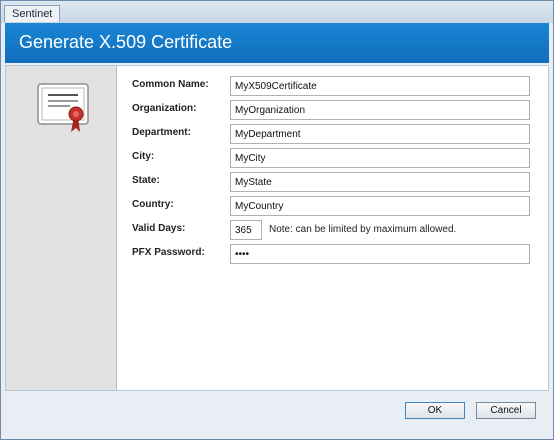  I want to click on state-label: State:, so click(146, 180).